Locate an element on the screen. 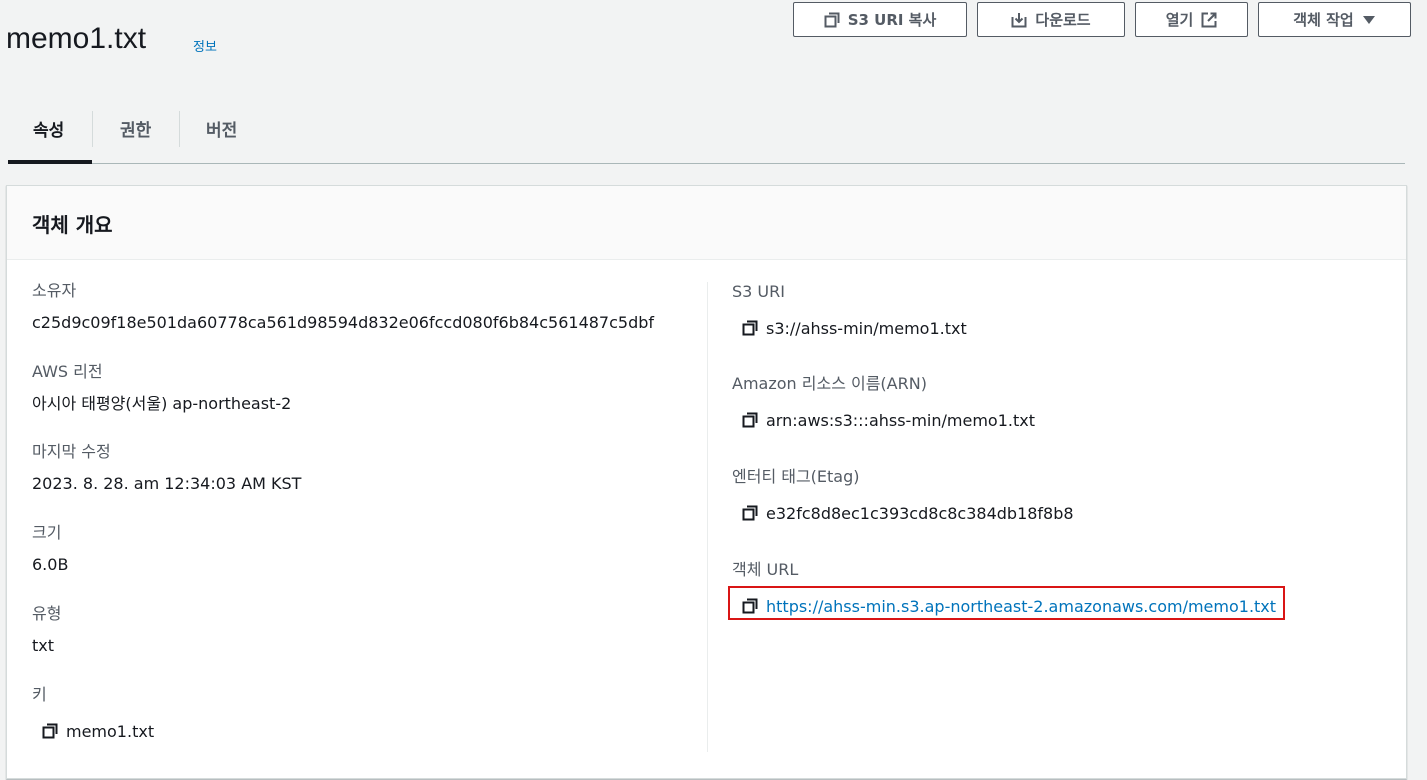 The height and width of the screenshot is (780, 1427). object-actions-button: 객체 작업 is located at coordinates (1334, 19).